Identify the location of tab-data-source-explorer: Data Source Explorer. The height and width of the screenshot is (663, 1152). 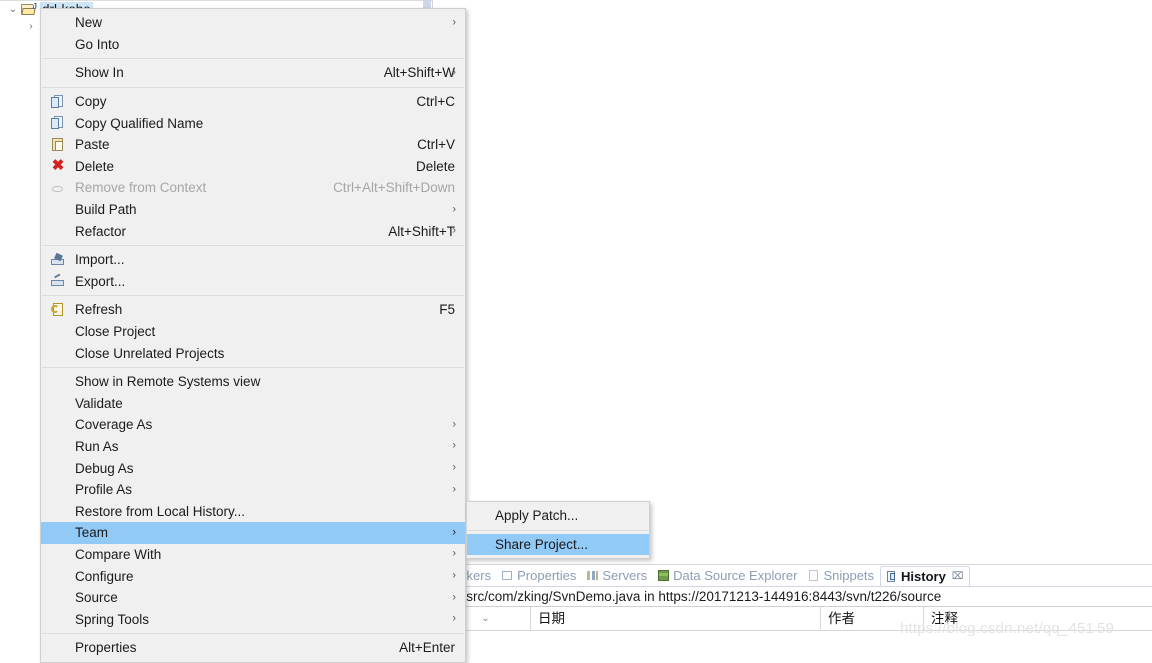
(728, 575).